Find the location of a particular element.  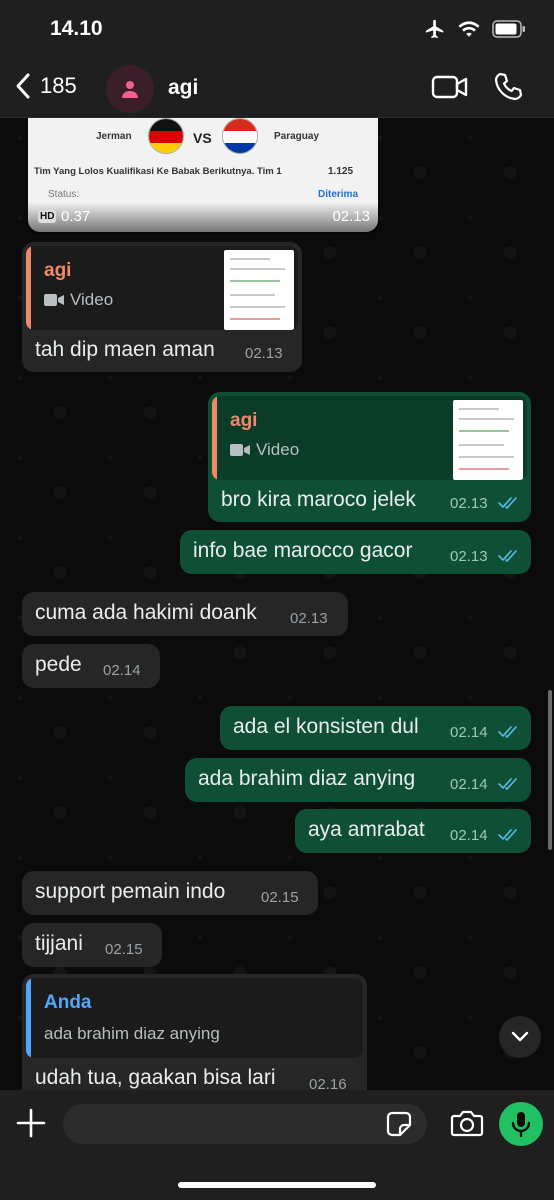

quote-text: ada brahim diaz anying is located at coordinates (132, 1033).